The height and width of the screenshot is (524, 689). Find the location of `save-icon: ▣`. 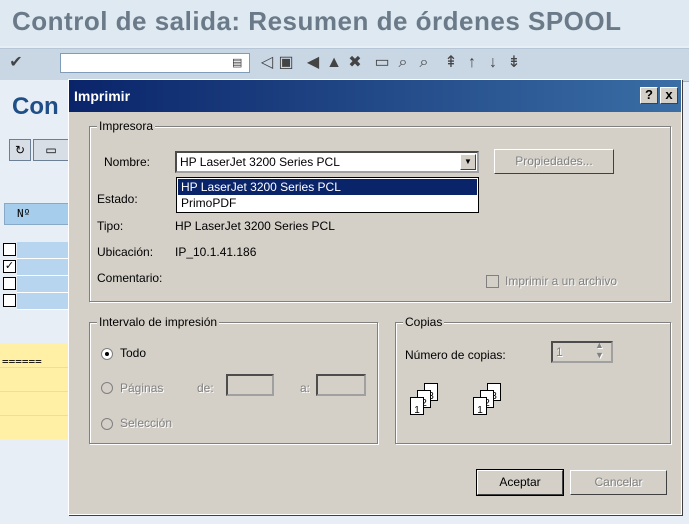

save-icon: ▣ is located at coordinates (286, 63).